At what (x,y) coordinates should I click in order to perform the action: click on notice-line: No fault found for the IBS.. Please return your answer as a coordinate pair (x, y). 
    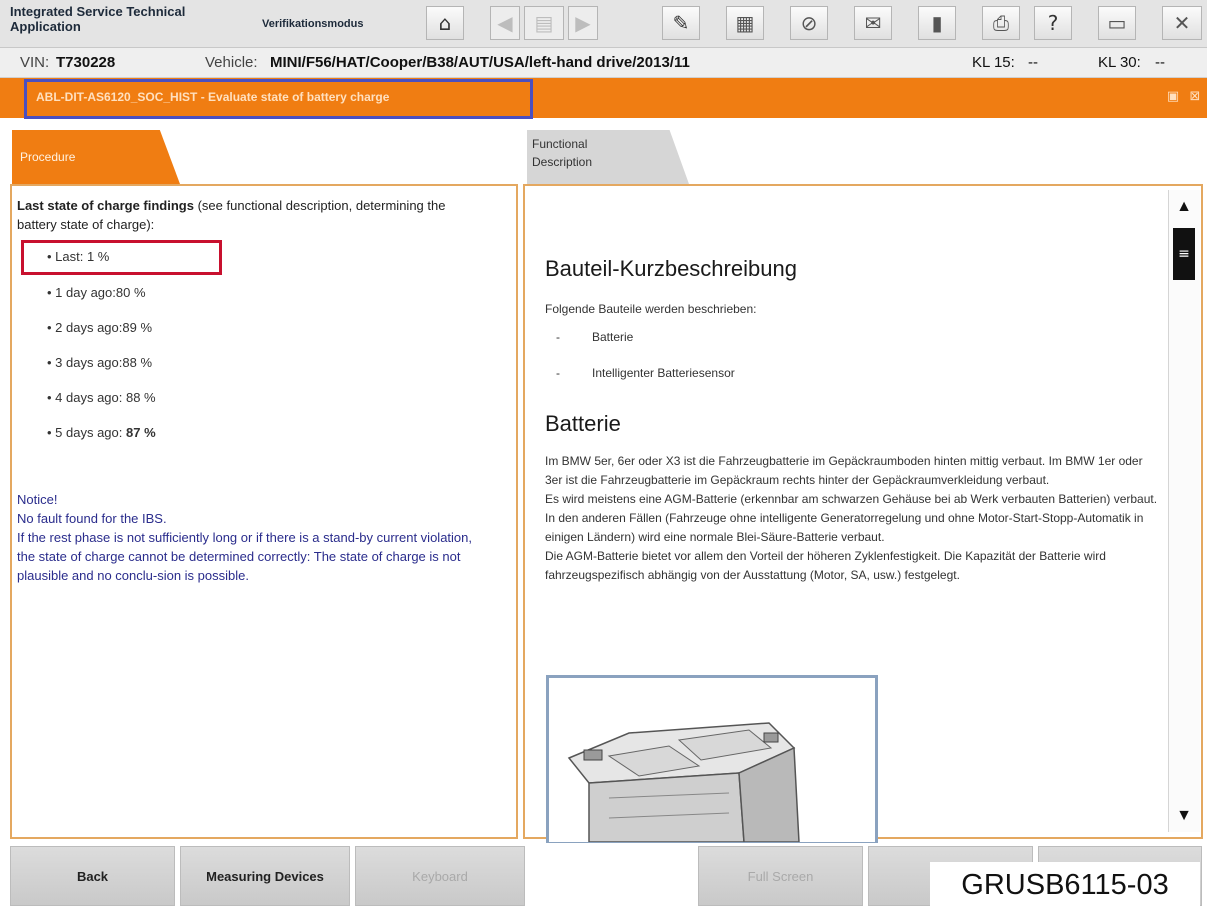
    Looking at the image, I should click on (92, 518).